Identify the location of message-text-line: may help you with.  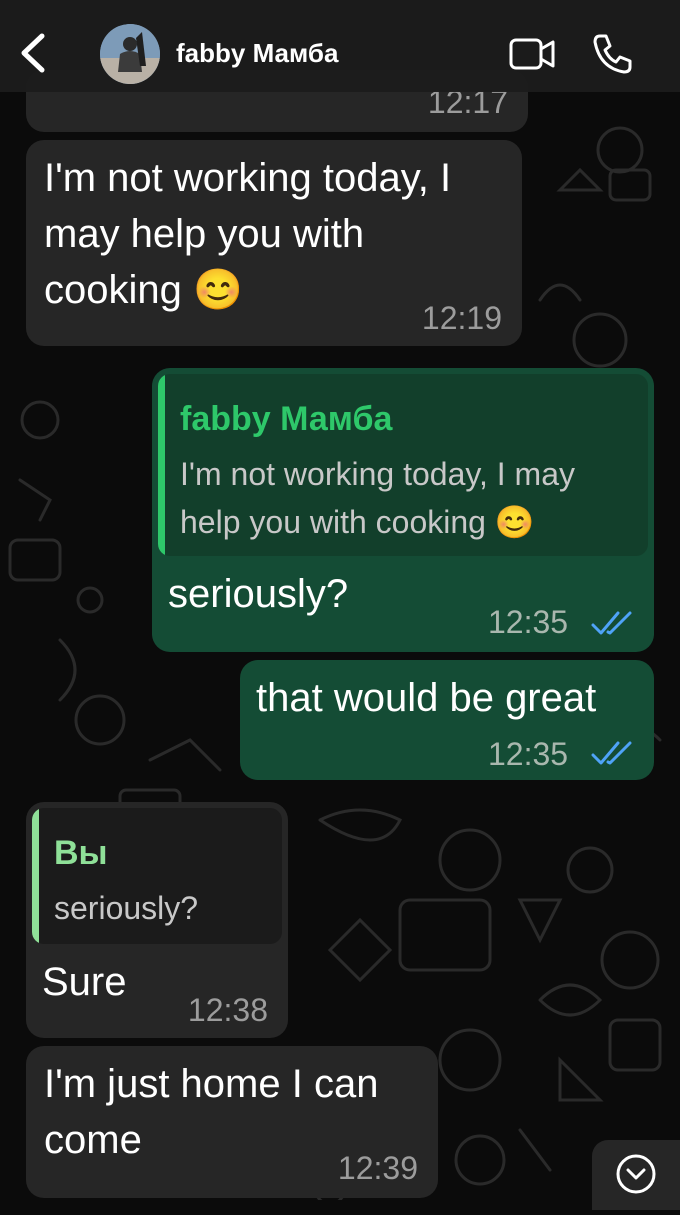
(204, 234).